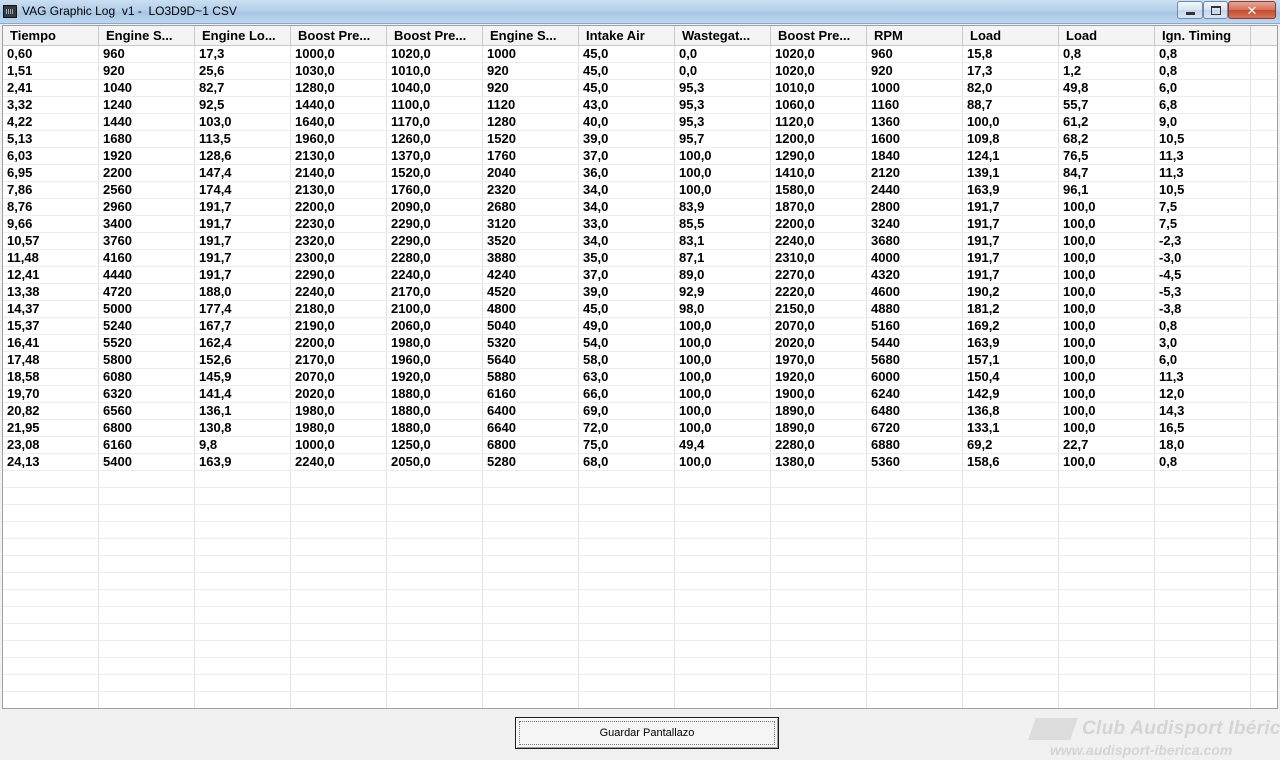  I want to click on table-cell: 960, so click(915, 54).